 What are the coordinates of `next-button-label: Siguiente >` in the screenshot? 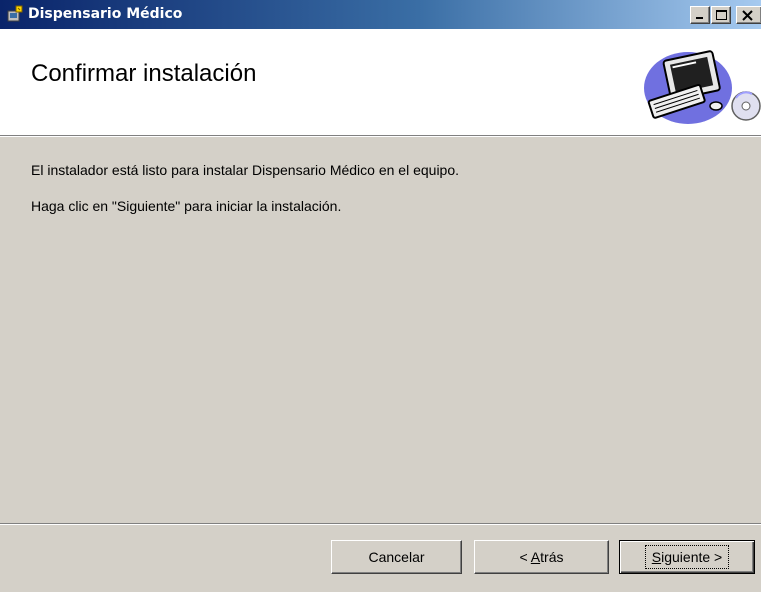 It's located at (687, 557).